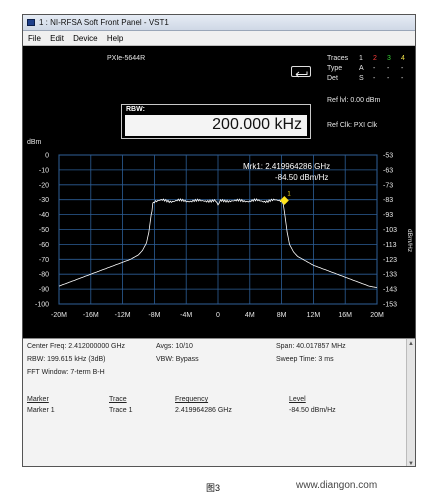 Image resolution: width=436 pixels, height=502 pixels. What do you see at coordinates (34, 38) in the screenshot?
I see `menu-file: File` at bounding box center [34, 38].